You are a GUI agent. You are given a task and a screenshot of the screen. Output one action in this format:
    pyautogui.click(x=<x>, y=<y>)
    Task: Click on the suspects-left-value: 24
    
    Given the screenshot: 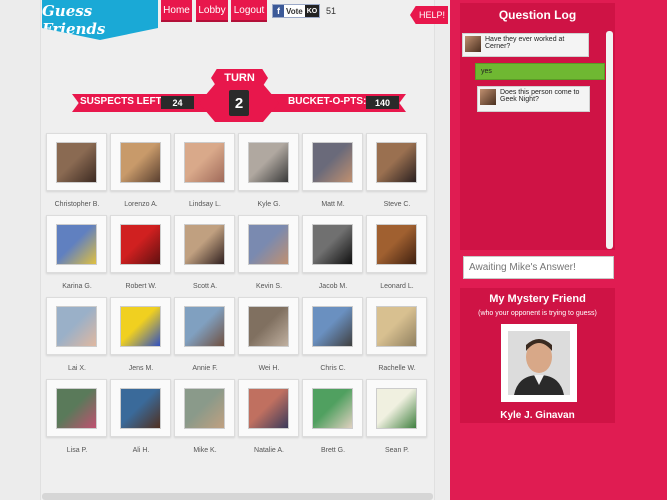 What is the action you would take?
    pyautogui.click(x=177, y=102)
    